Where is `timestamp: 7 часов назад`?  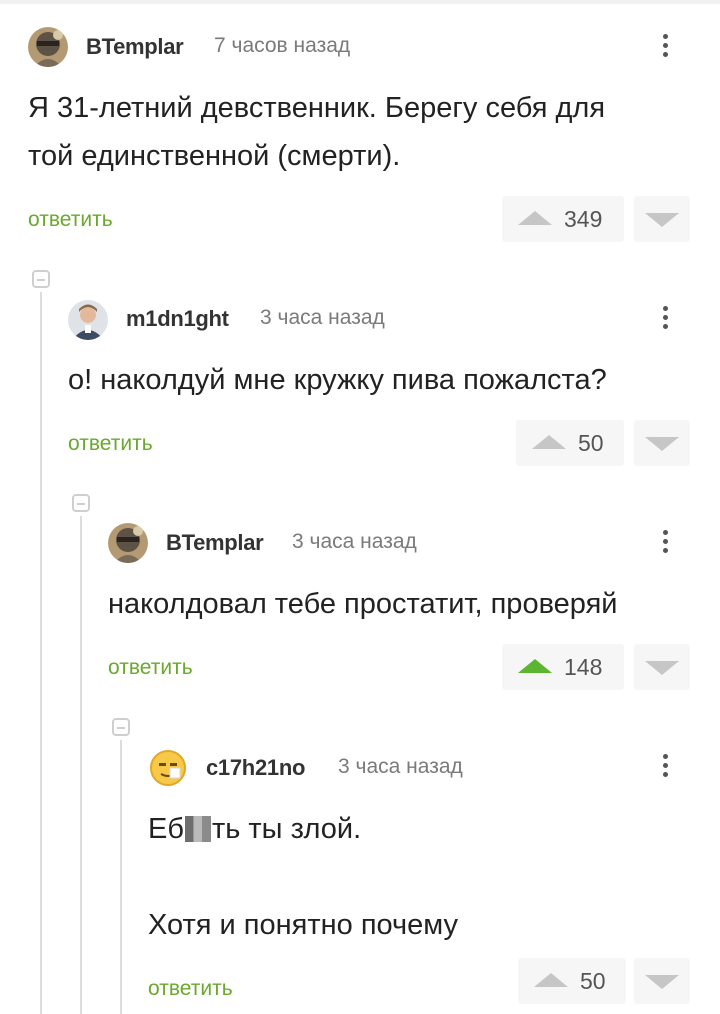 timestamp: 7 часов назад is located at coordinates (282, 46).